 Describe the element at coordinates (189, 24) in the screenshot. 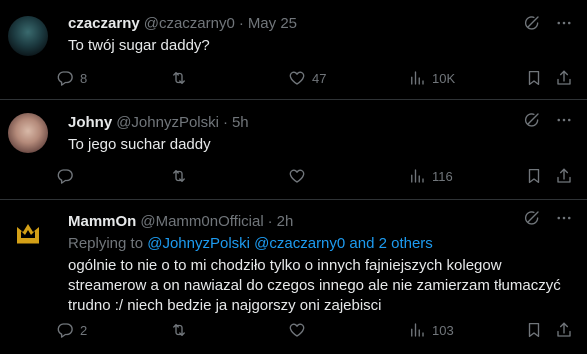

I see `user-handle: @czaczarny0` at that location.